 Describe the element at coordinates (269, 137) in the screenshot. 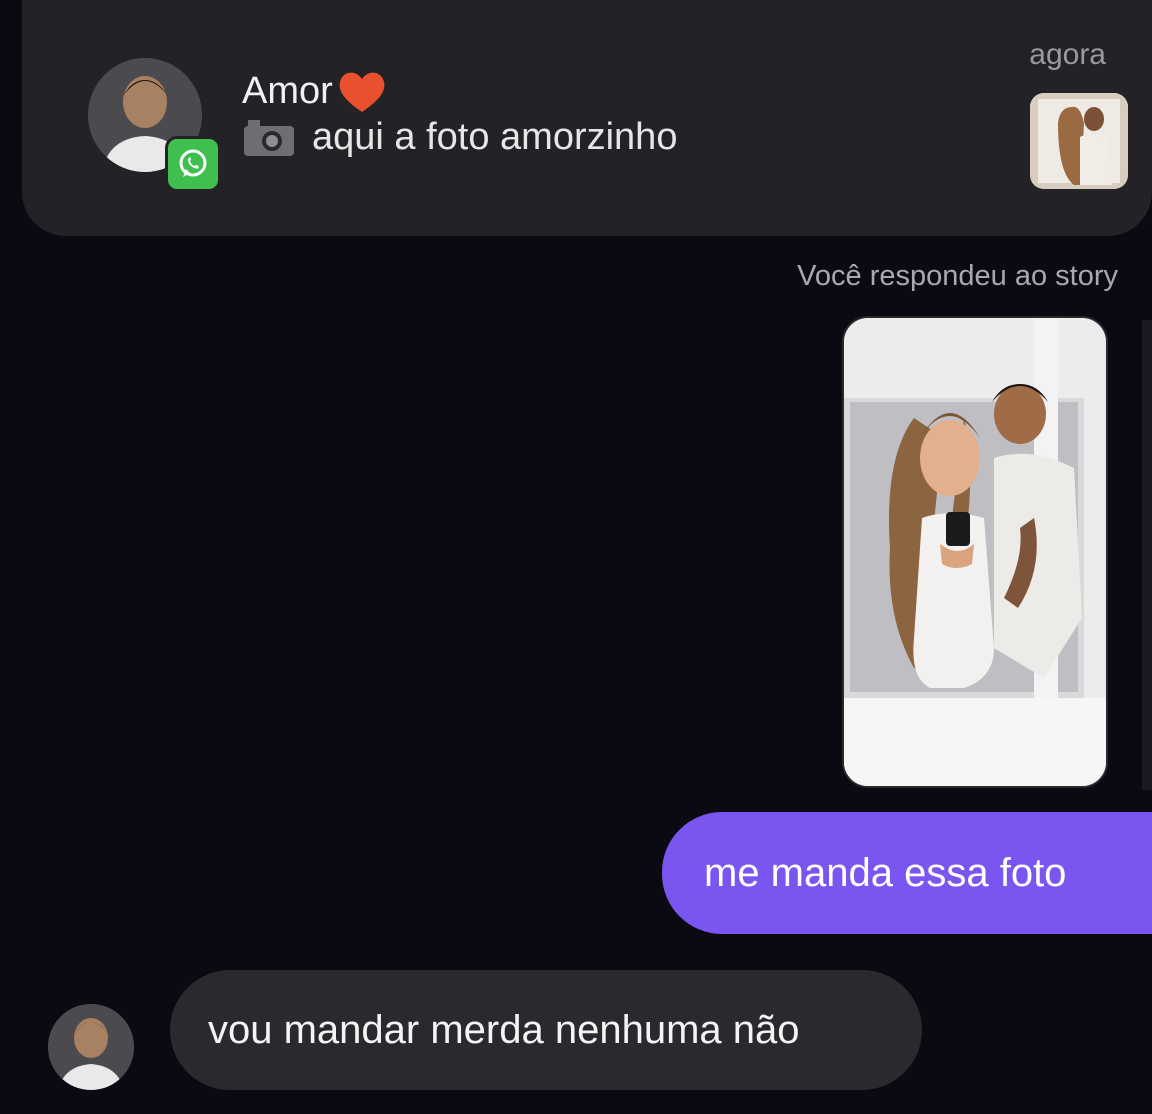

I see `camera-icon` at that location.